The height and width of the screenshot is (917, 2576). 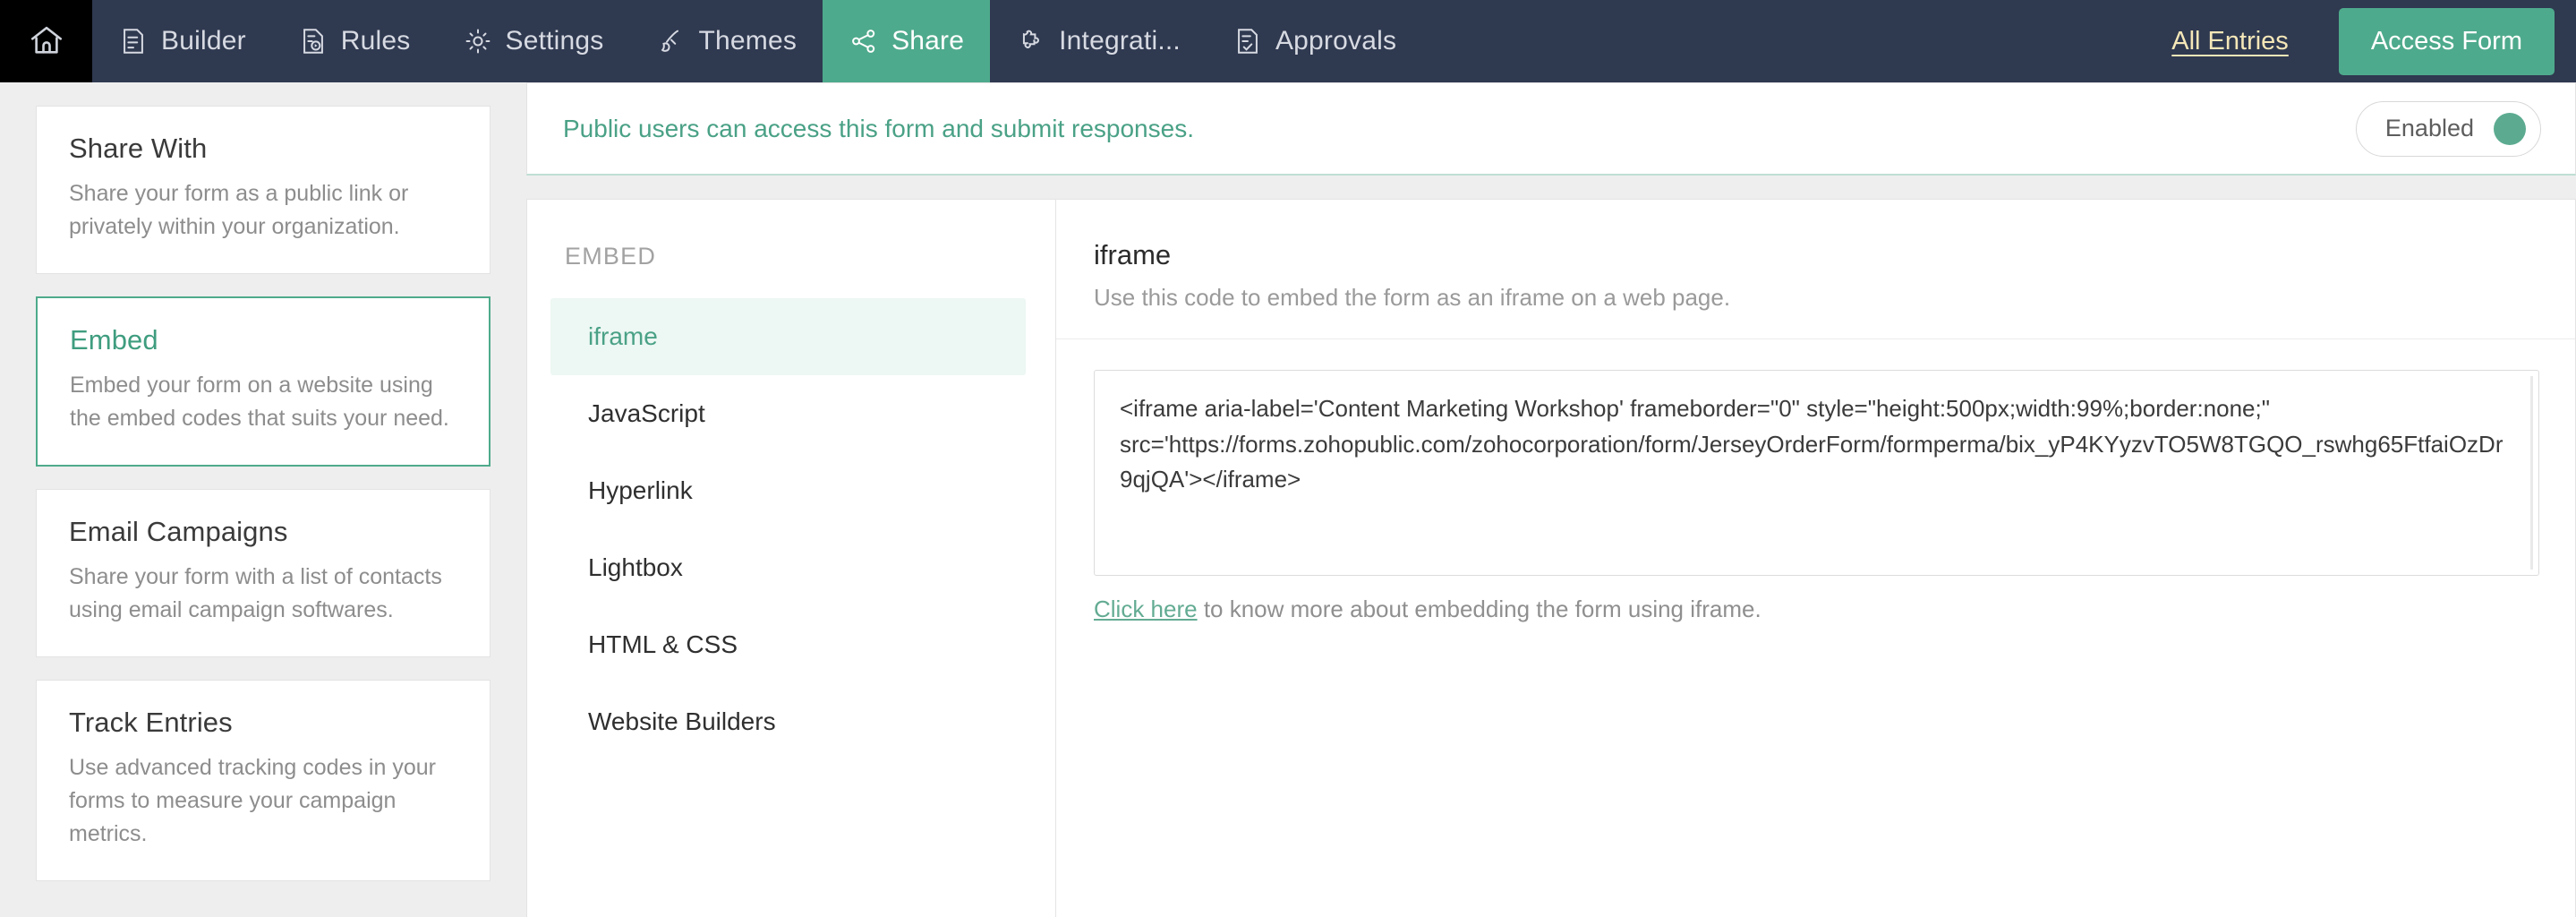 I want to click on tab-approvals-label: Approvals, so click(x=1336, y=41).